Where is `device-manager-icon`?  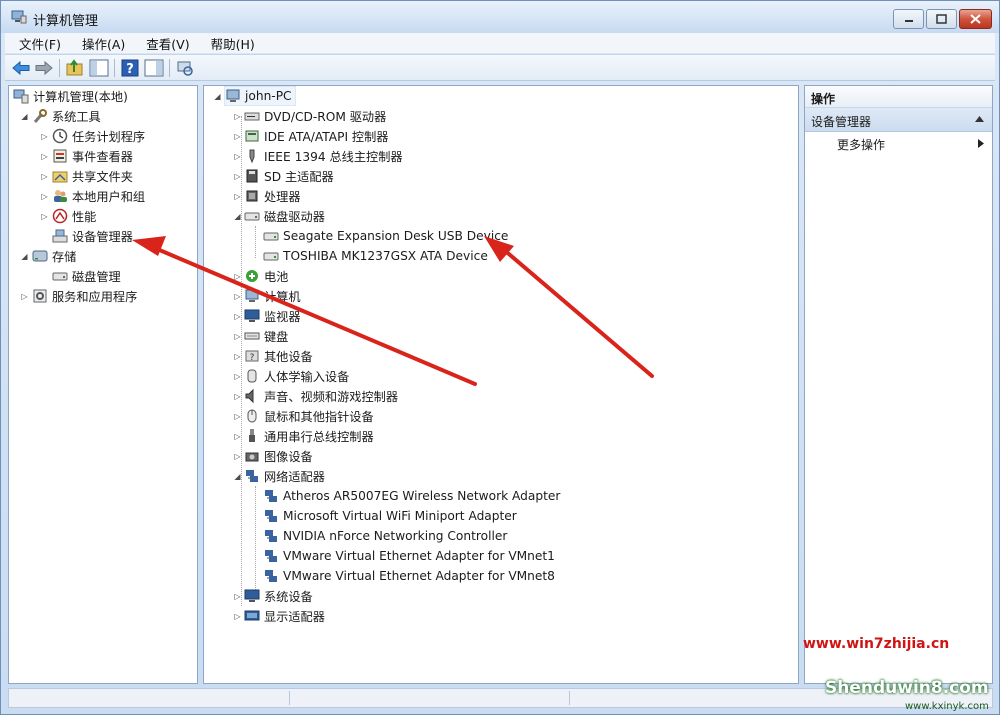
device-manager-icon is located at coordinates (60, 236).